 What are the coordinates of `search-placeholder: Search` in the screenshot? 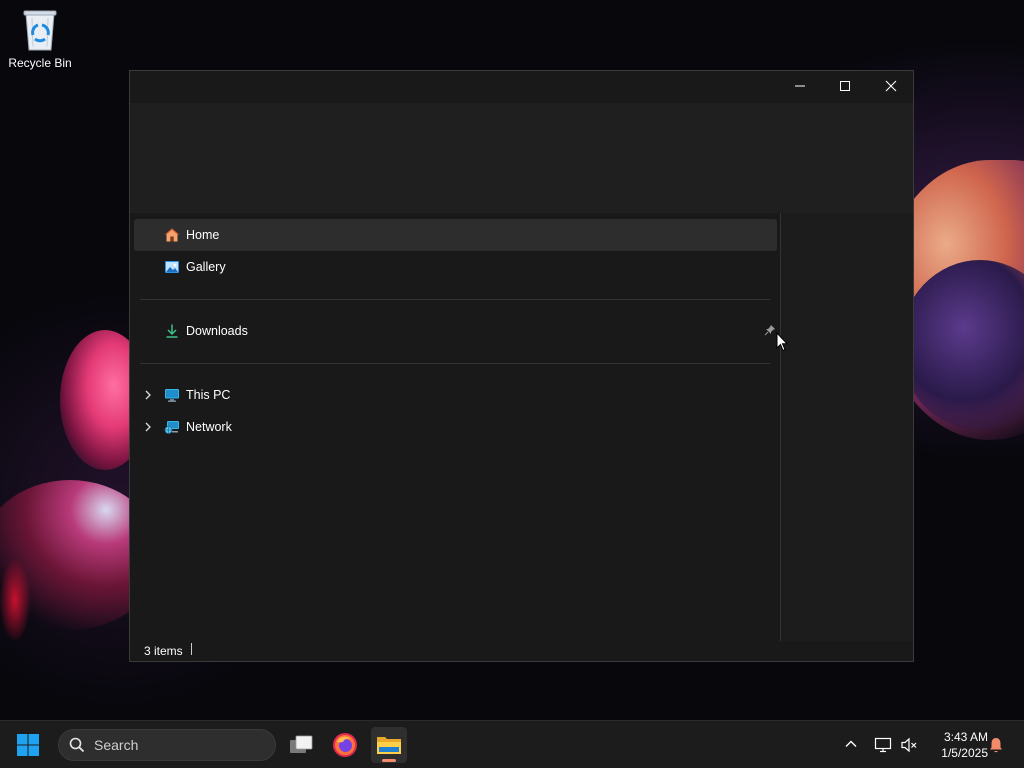 It's located at (116, 745).